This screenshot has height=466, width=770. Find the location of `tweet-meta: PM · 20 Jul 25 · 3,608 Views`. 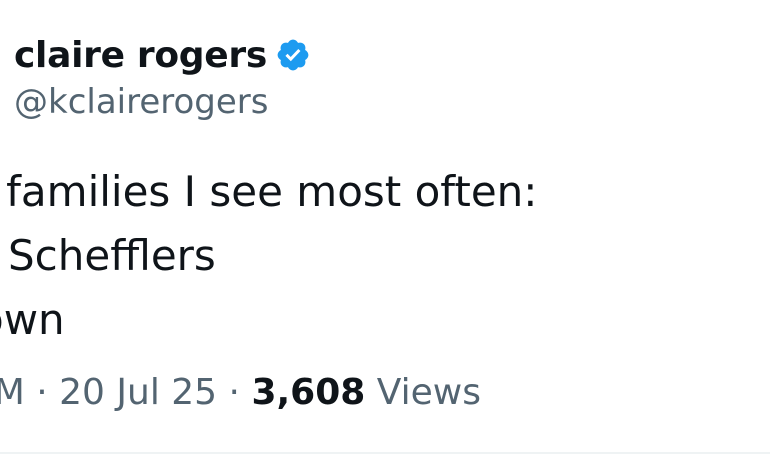

tweet-meta: PM · 20 Jul 25 · 3,608 Views is located at coordinates (240, 392).